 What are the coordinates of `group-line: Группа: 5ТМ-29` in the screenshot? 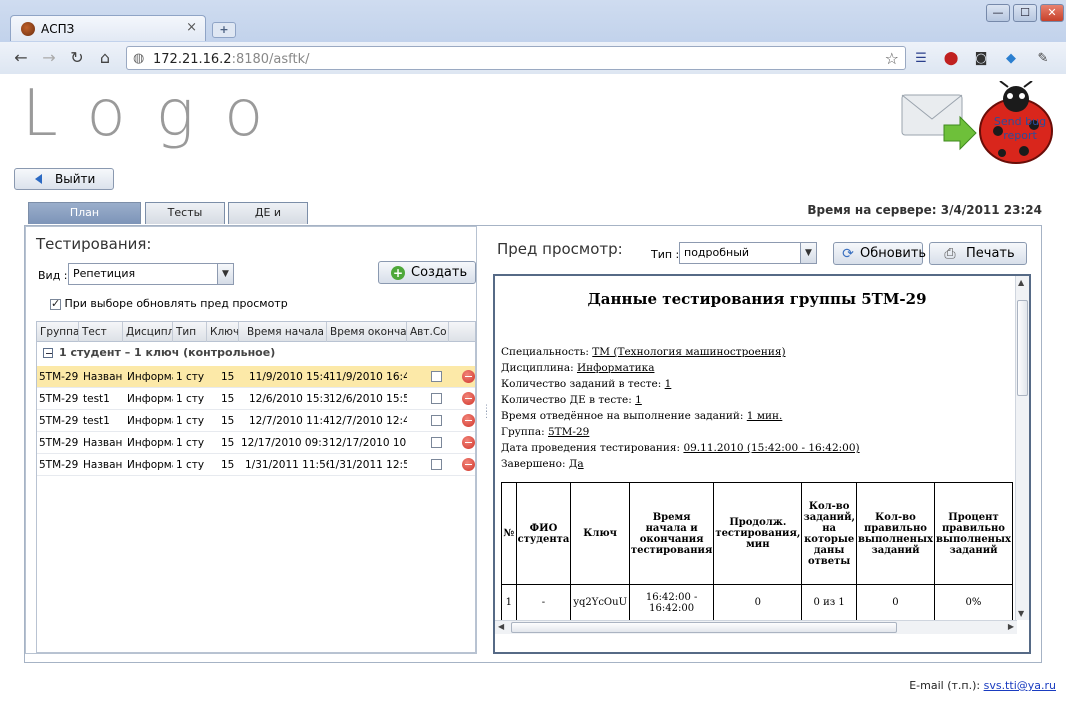 It's located at (757, 432).